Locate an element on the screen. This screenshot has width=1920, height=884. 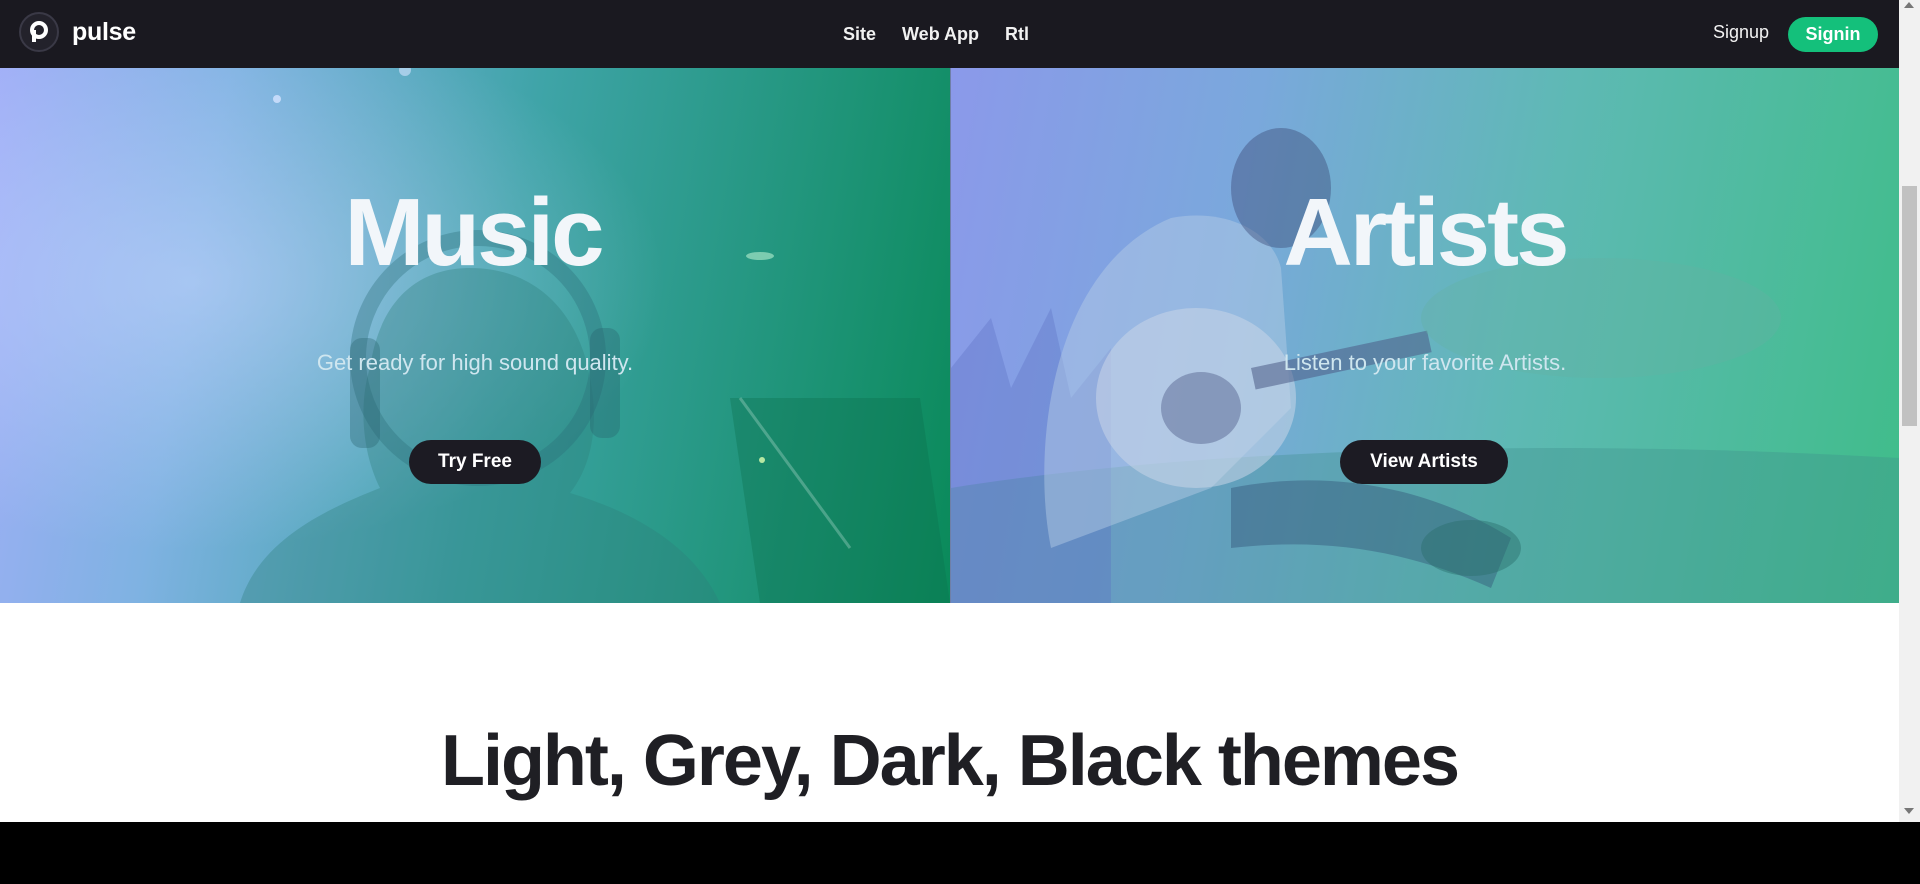
scroll-up-arrow-icon is located at coordinates (1909, 5).